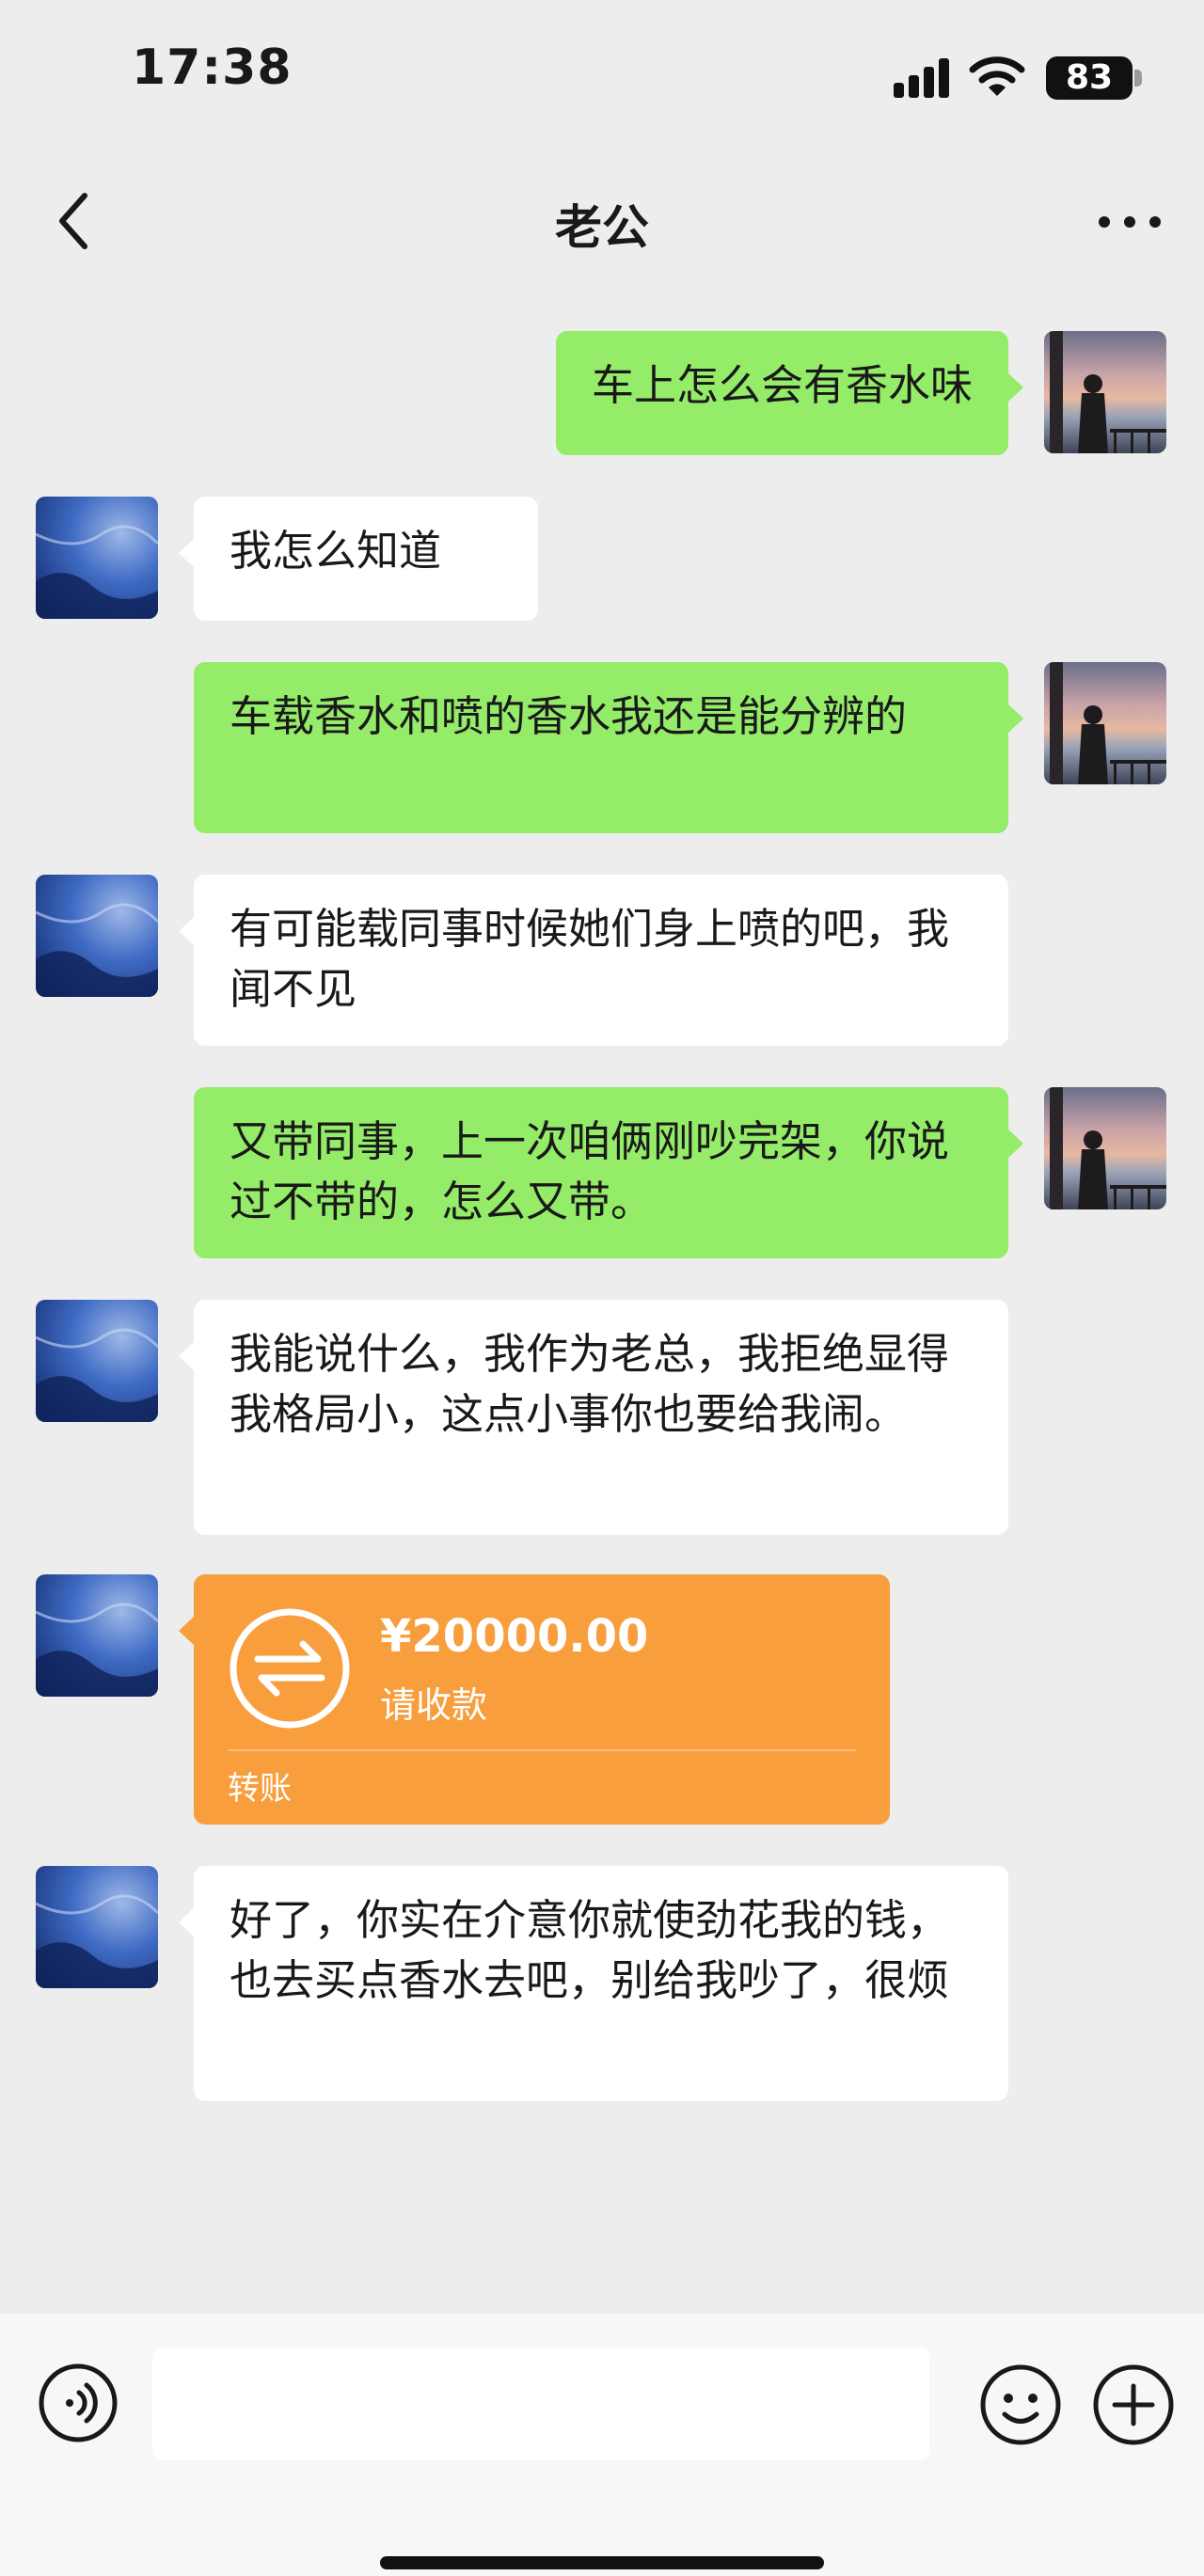  What do you see at coordinates (213, 68) in the screenshot?
I see `status-time: 17:38` at bounding box center [213, 68].